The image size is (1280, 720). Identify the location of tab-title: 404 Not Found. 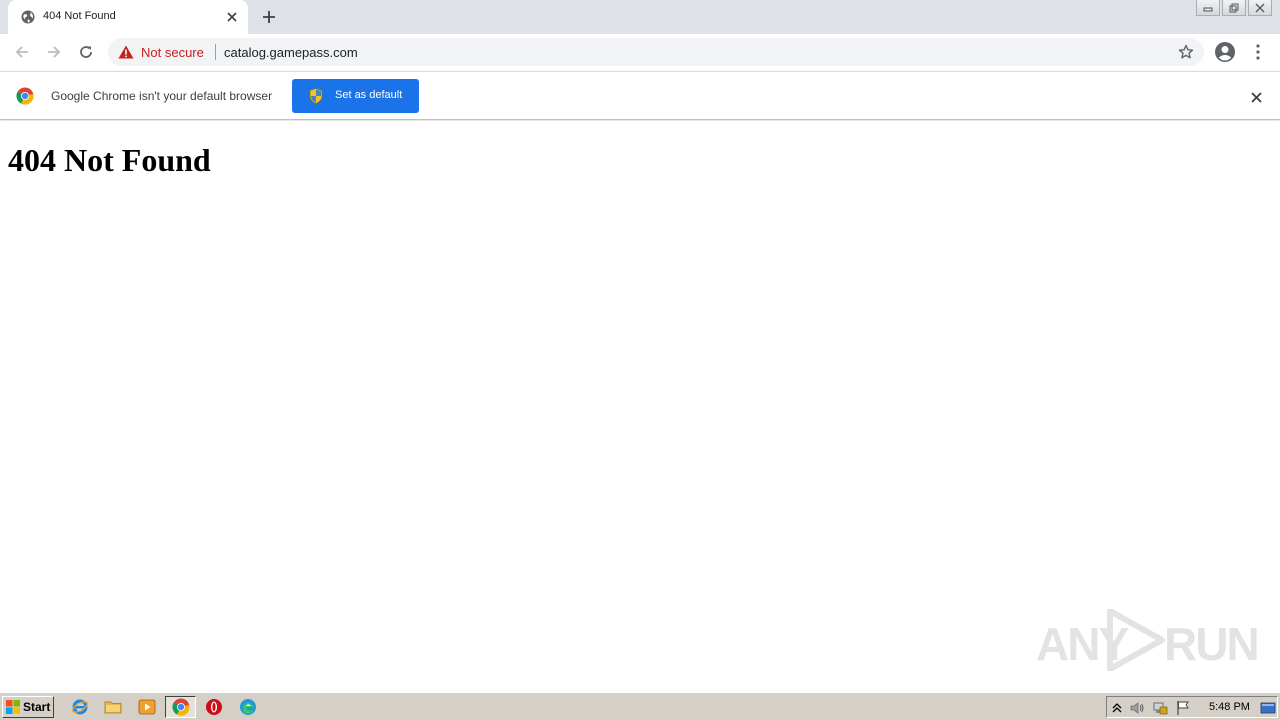
(79, 16).